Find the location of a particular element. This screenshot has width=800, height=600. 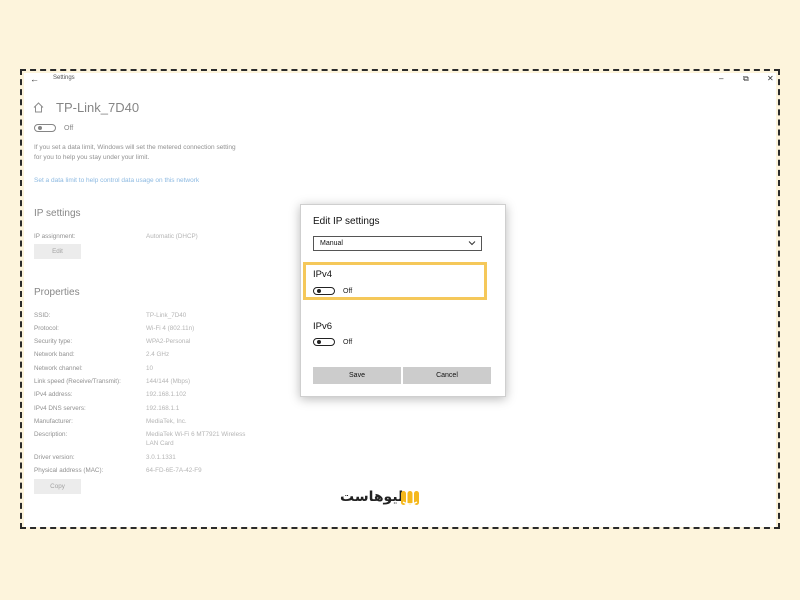

brand-watermark: لیوهاست is located at coordinates (380, 498).